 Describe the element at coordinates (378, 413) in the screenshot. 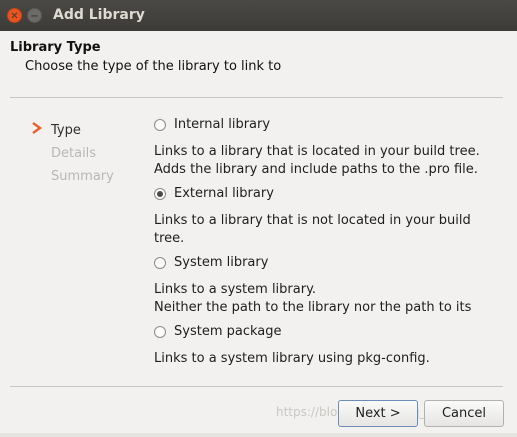

I see `next-button: Next >` at that location.